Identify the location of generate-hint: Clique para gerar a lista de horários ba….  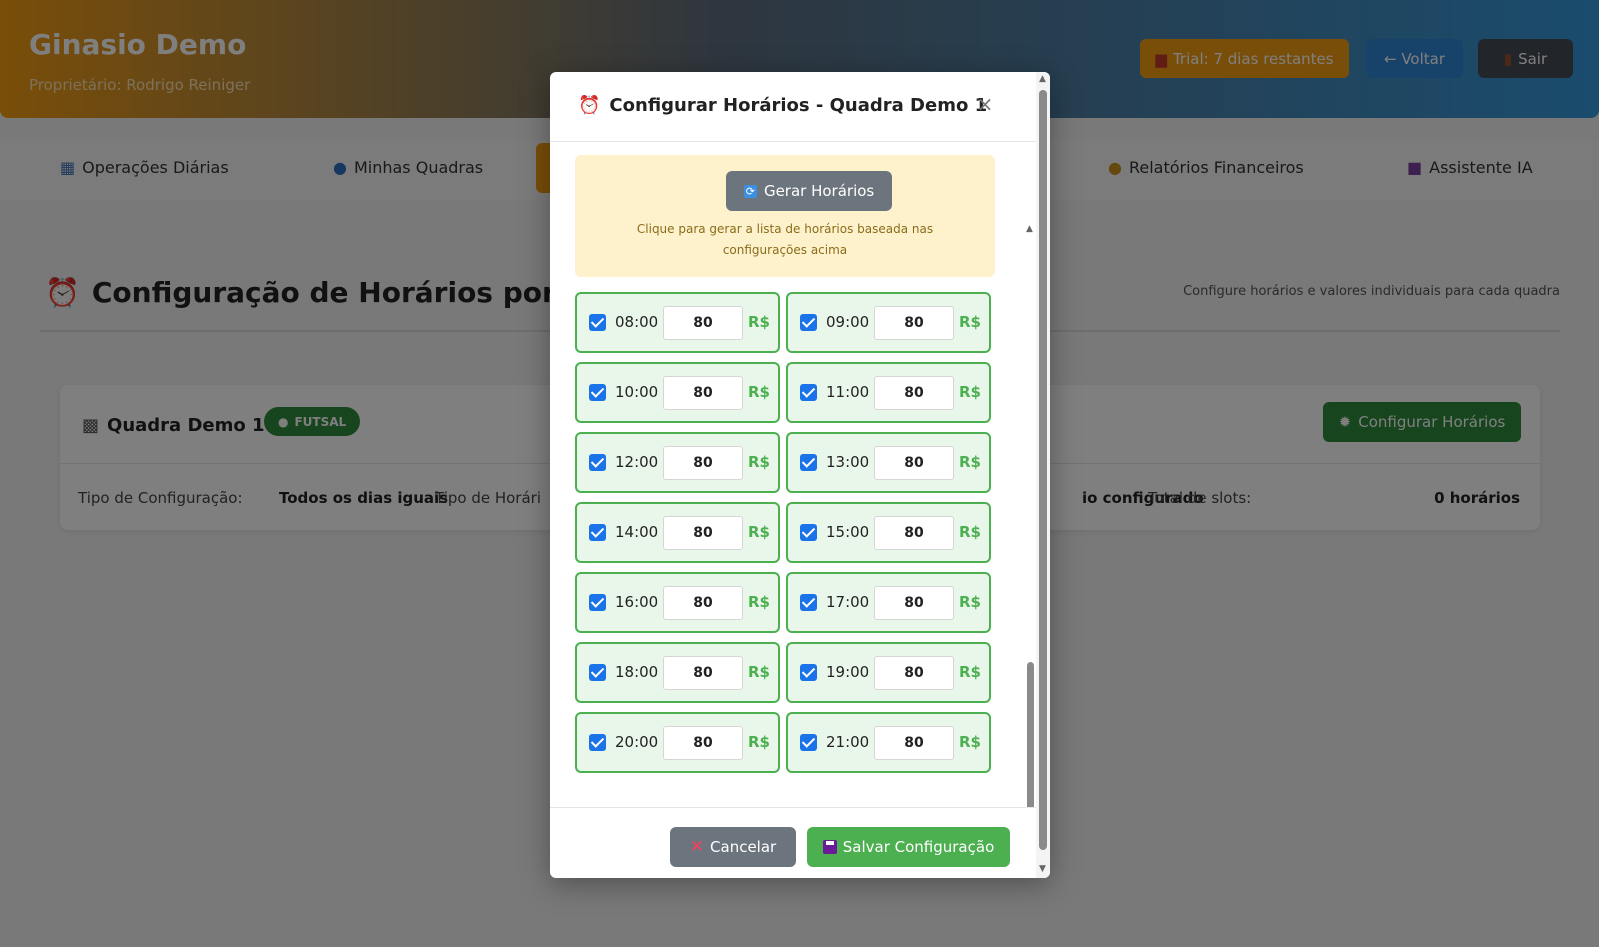
(785, 239).